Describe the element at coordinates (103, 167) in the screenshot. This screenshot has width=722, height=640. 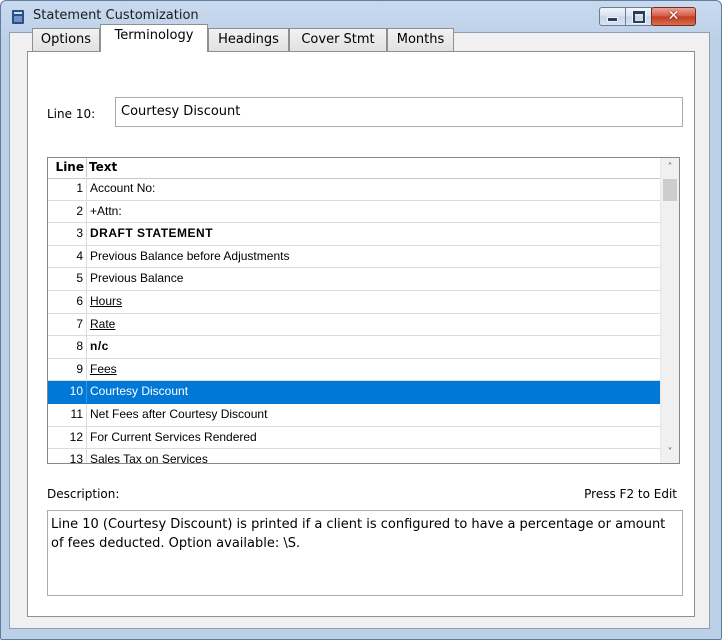
I see `column-header-text: Text` at that location.